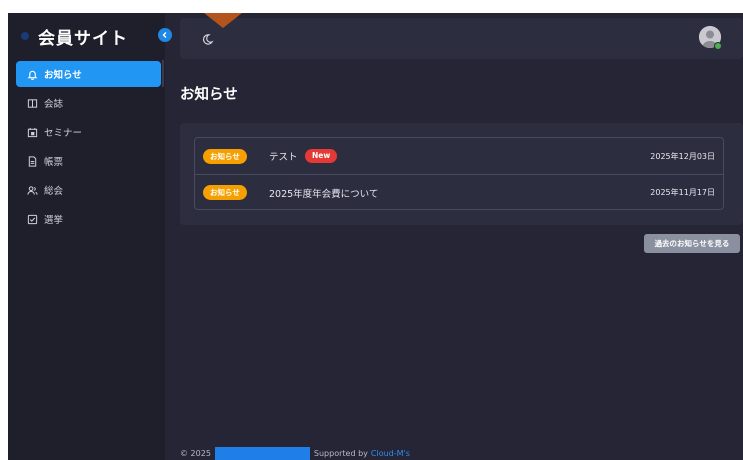  I want to click on sidebar-nav: お知らせ 会誌 セミナー 帳票 総会 選挙, so click(88, 148).